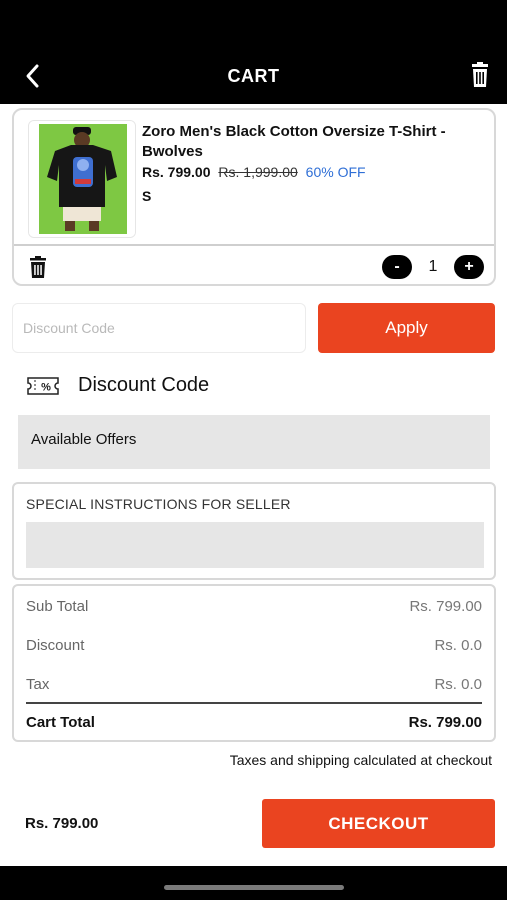 The width and height of the screenshot is (507, 900). What do you see at coordinates (55, 645) in the screenshot?
I see `discount-label: Discount` at bounding box center [55, 645].